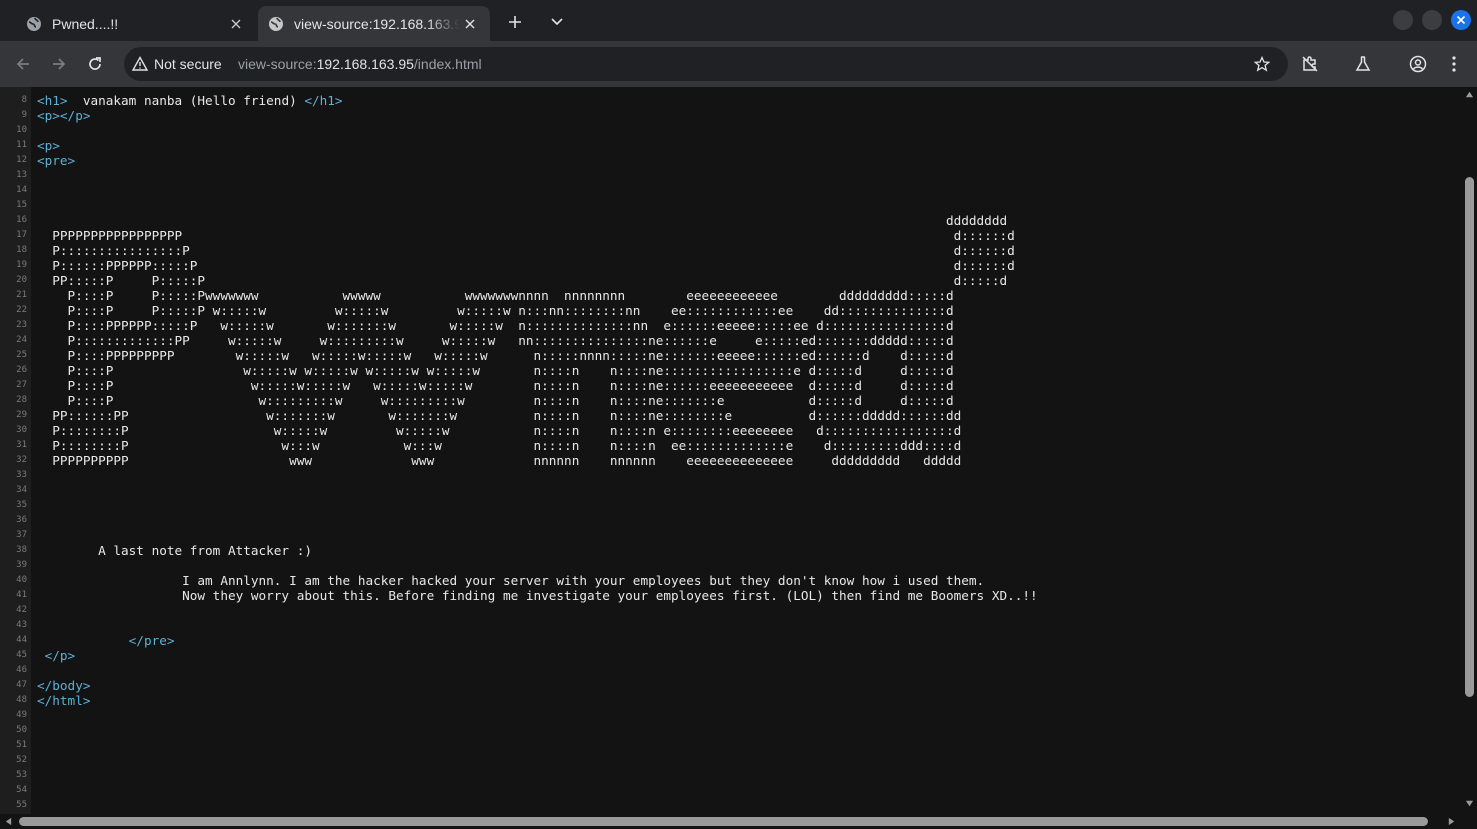  What do you see at coordinates (1469, 94) in the screenshot?
I see `scroll-up-icon` at bounding box center [1469, 94].